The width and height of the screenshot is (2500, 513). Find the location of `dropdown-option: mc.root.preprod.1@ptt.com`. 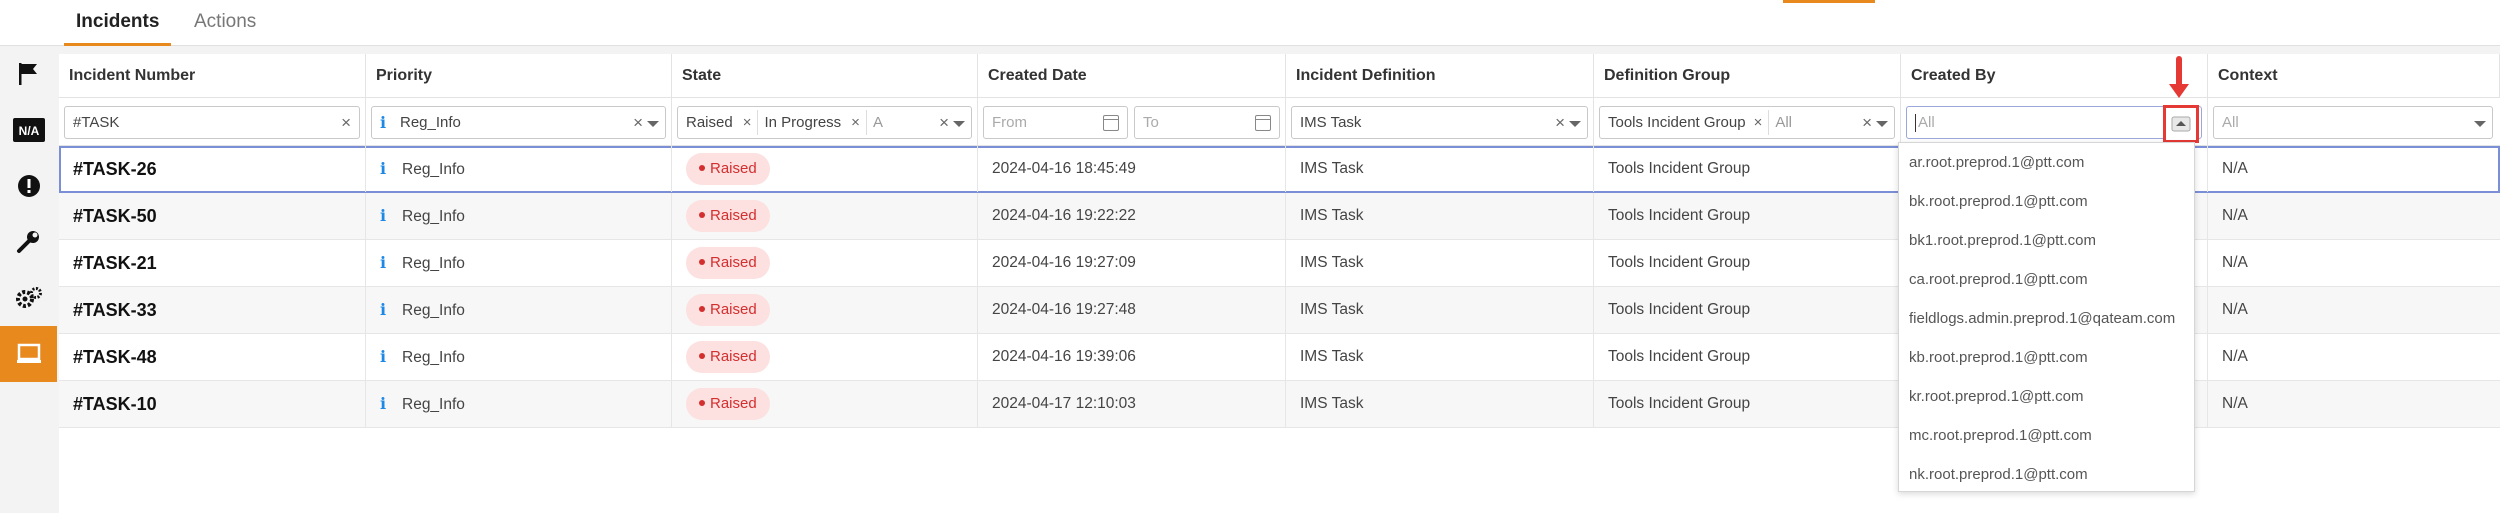

dropdown-option: mc.root.preprod.1@ptt.com is located at coordinates (2046, 435).